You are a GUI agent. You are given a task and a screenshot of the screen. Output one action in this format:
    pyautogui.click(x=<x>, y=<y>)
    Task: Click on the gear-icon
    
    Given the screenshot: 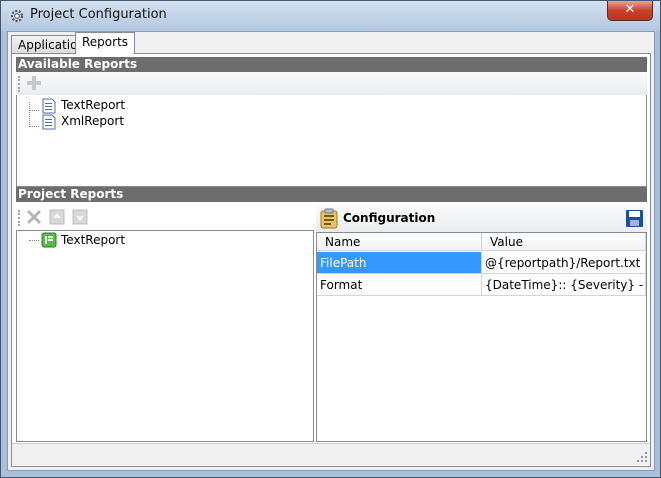 What is the action you would take?
    pyautogui.click(x=17, y=16)
    